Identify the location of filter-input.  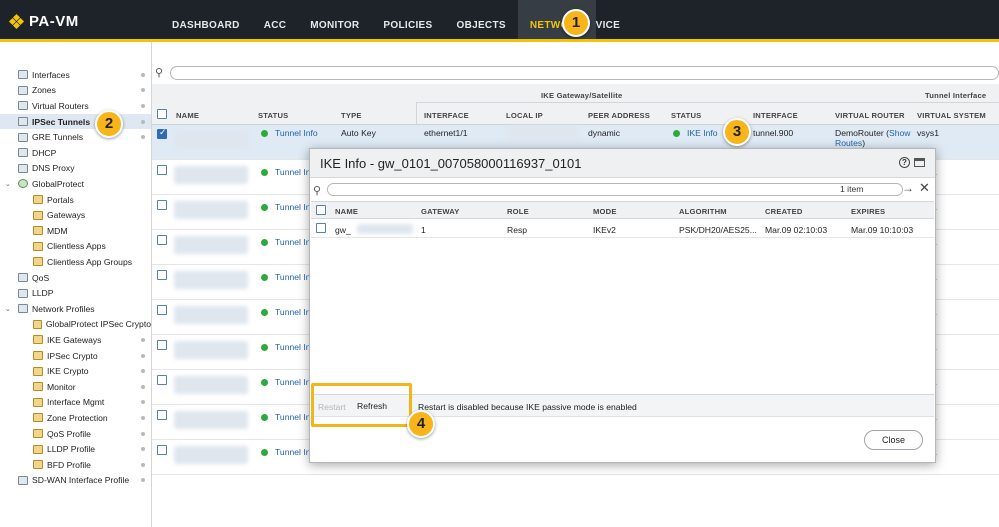
(584, 73).